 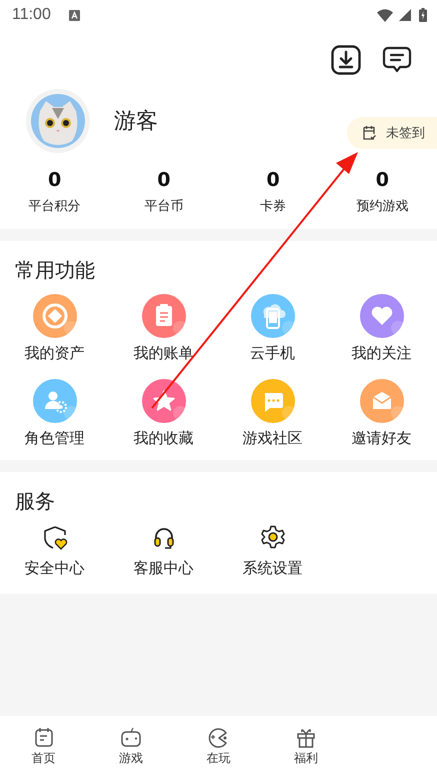 I want to click on calendar-icon, so click(x=369, y=133).